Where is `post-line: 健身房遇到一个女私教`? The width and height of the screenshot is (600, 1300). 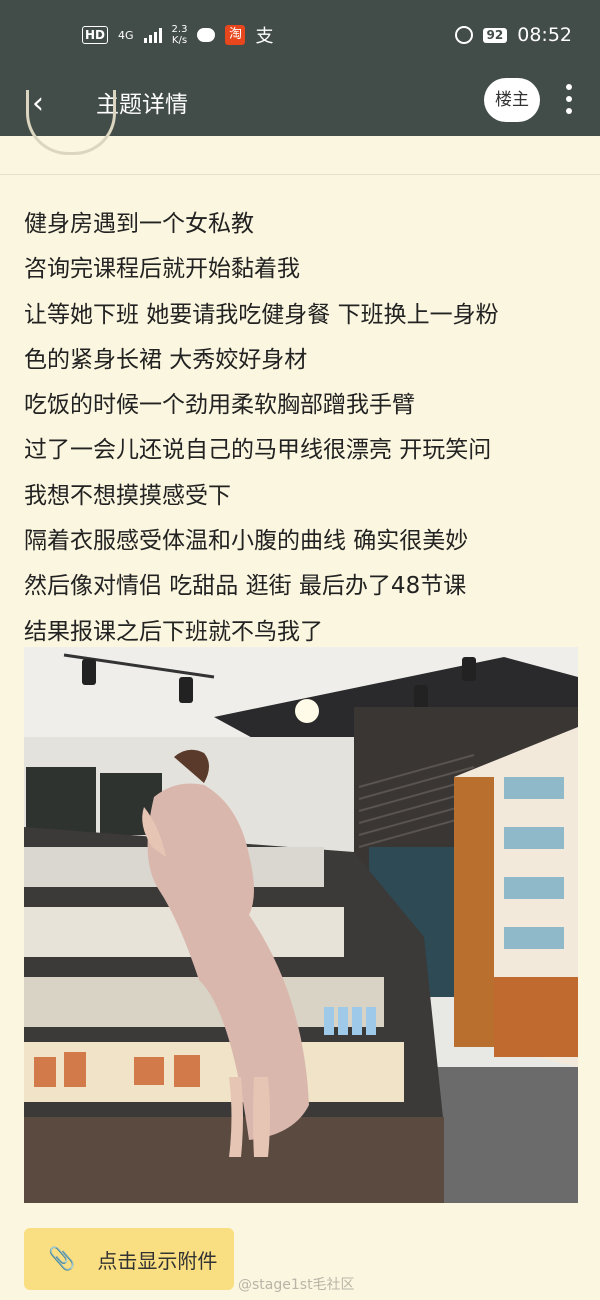
post-line: 健身房遇到一个女私教 is located at coordinates (139, 224).